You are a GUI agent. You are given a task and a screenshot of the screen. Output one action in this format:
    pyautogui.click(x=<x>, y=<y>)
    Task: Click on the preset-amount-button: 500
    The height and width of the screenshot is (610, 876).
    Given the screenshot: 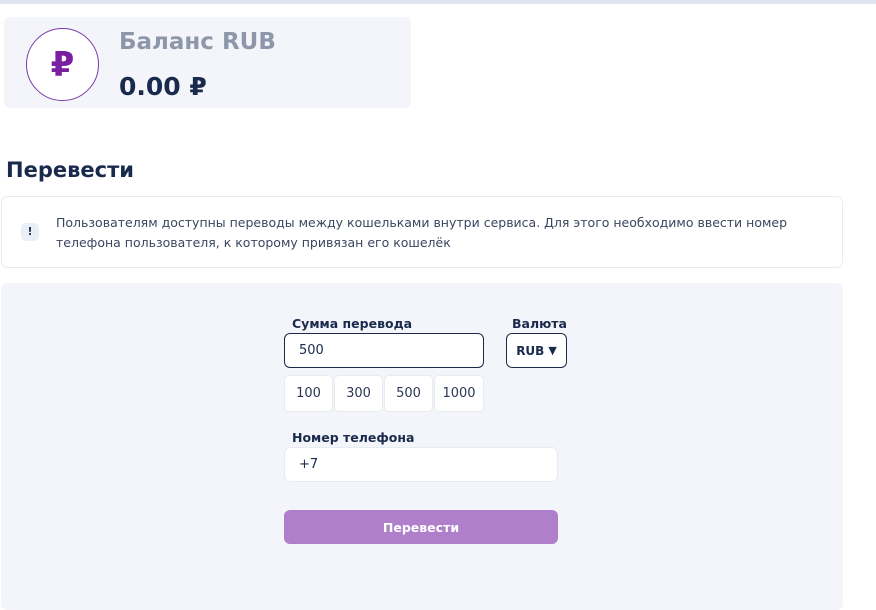 What is the action you would take?
    pyautogui.click(x=408, y=393)
    